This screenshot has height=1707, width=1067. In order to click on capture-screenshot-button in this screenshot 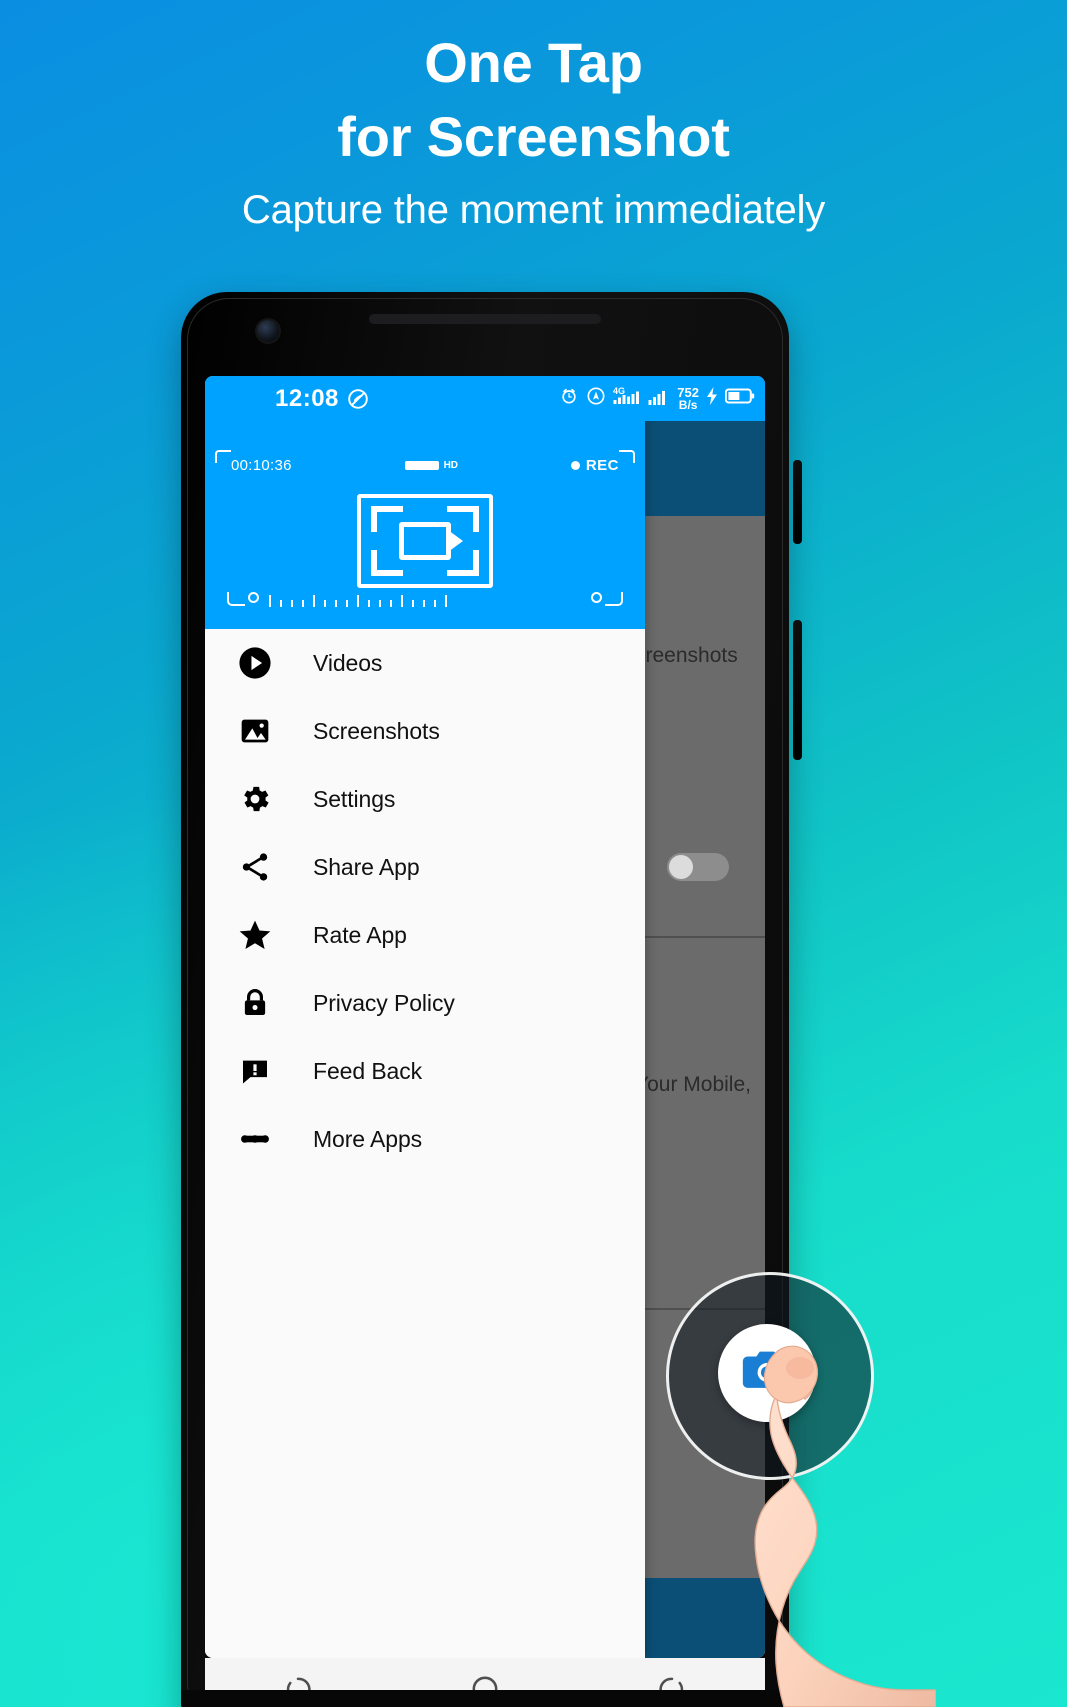, I will do `click(767, 1373)`.